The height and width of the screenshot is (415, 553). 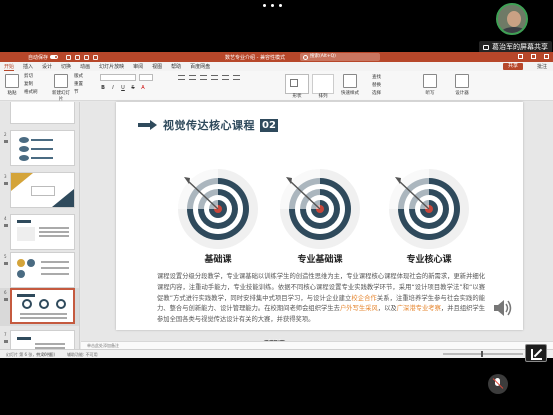 I want to click on replace-button: 替换, so click(x=385, y=85).